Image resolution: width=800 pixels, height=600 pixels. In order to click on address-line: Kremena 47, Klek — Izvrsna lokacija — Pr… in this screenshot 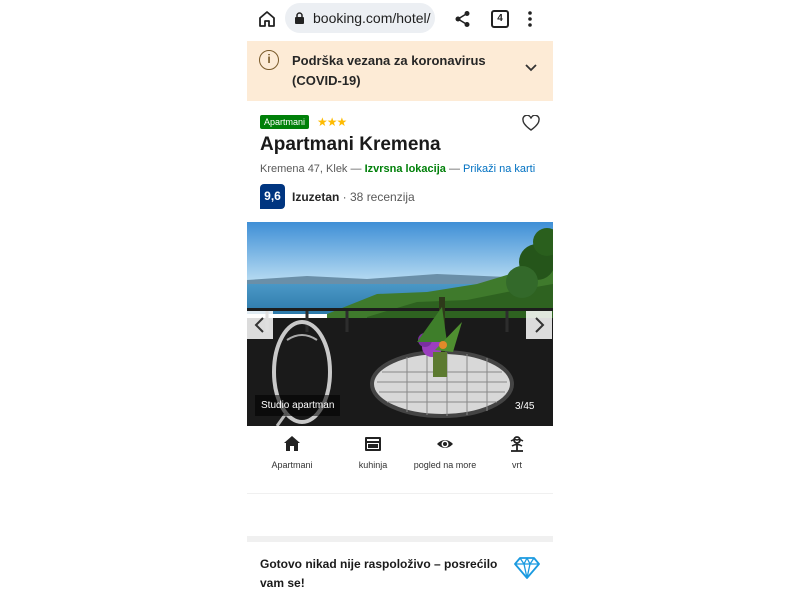, I will do `click(398, 169)`.